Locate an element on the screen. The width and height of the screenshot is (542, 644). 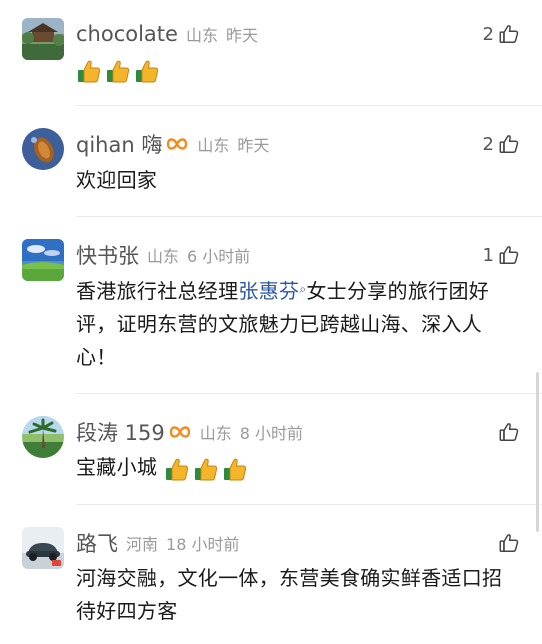
timestamp: 8 小时前 is located at coordinates (271, 433).